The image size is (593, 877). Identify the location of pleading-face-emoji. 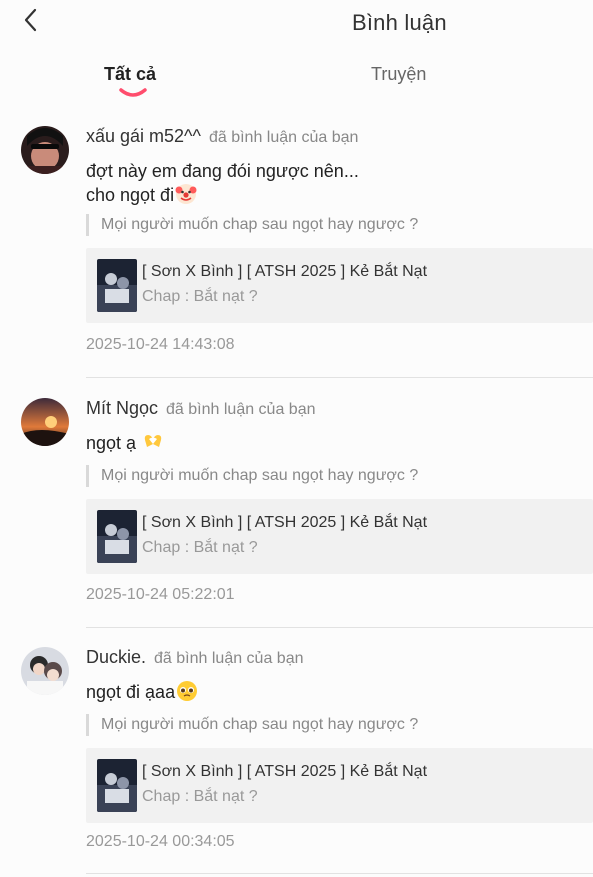
(187, 691).